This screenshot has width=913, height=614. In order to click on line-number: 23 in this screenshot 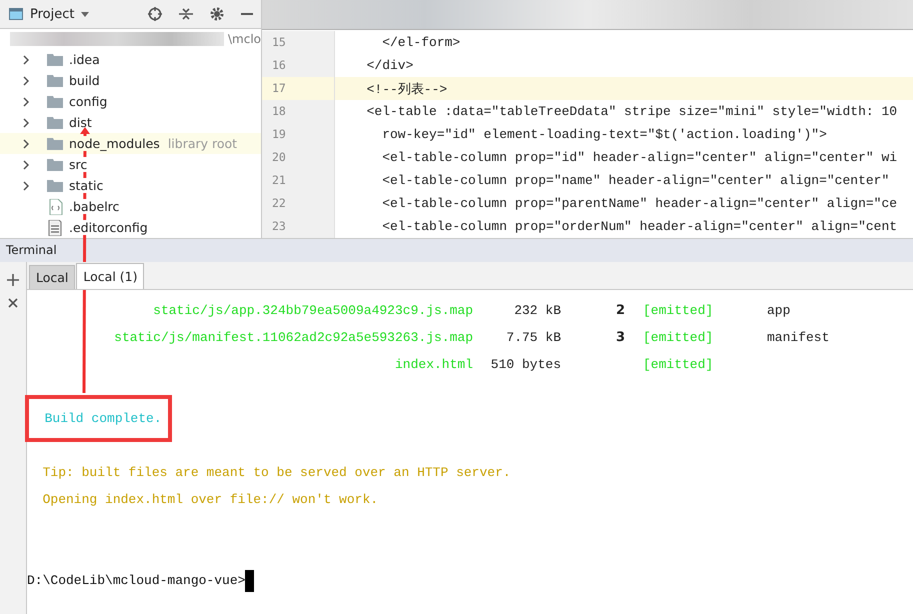, I will do `click(298, 226)`.